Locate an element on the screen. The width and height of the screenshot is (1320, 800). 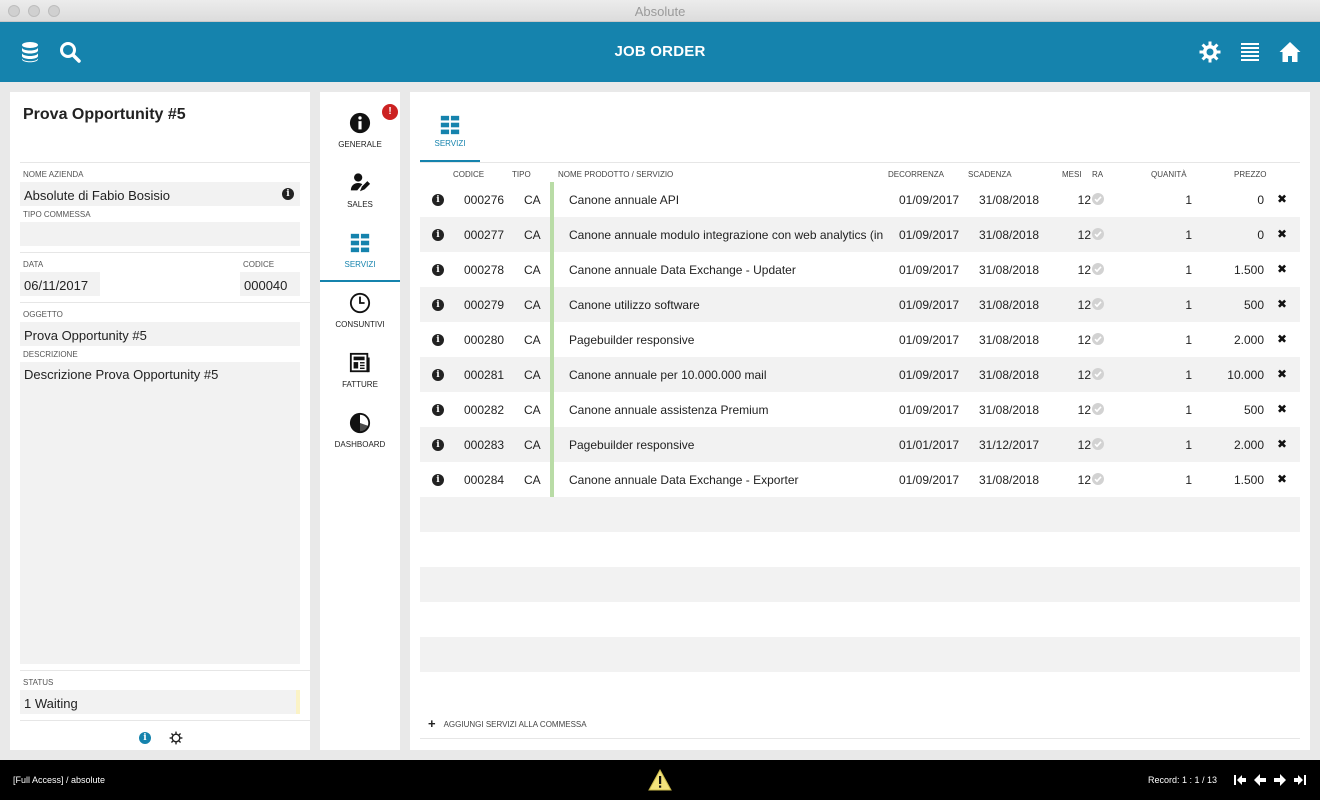
col-header-tipo: TIPO is located at coordinates (521, 174).